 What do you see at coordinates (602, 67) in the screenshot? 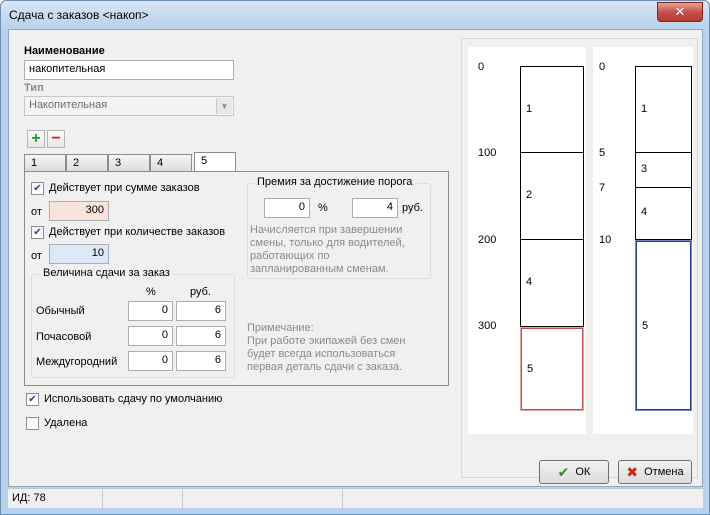
I see `count-scale-tick: 0` at bounding box center [602, 67].